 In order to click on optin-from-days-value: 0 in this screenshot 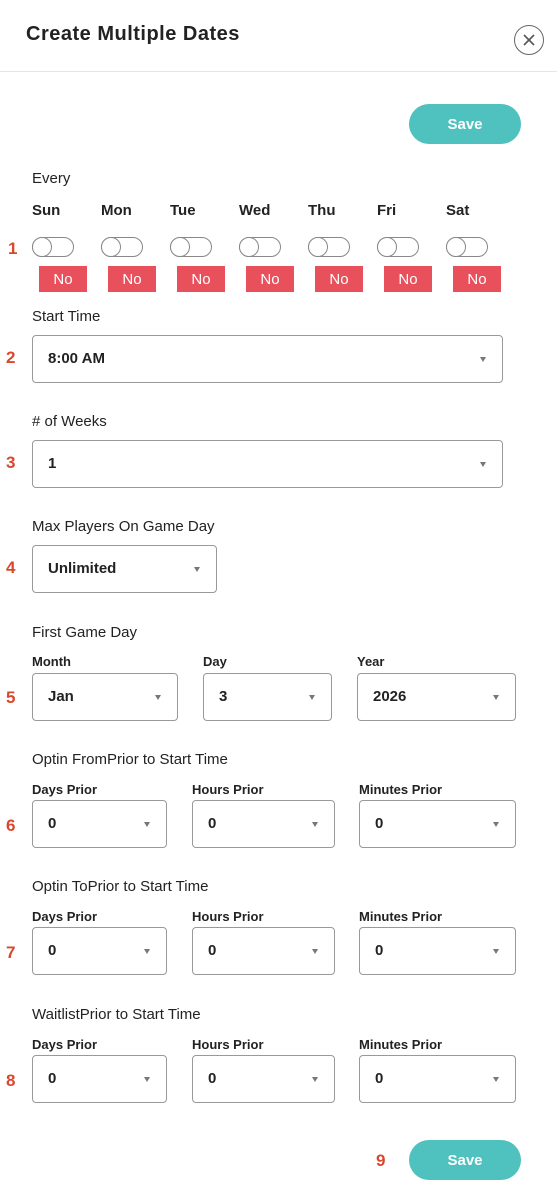, I will do `click(52, 823)`.